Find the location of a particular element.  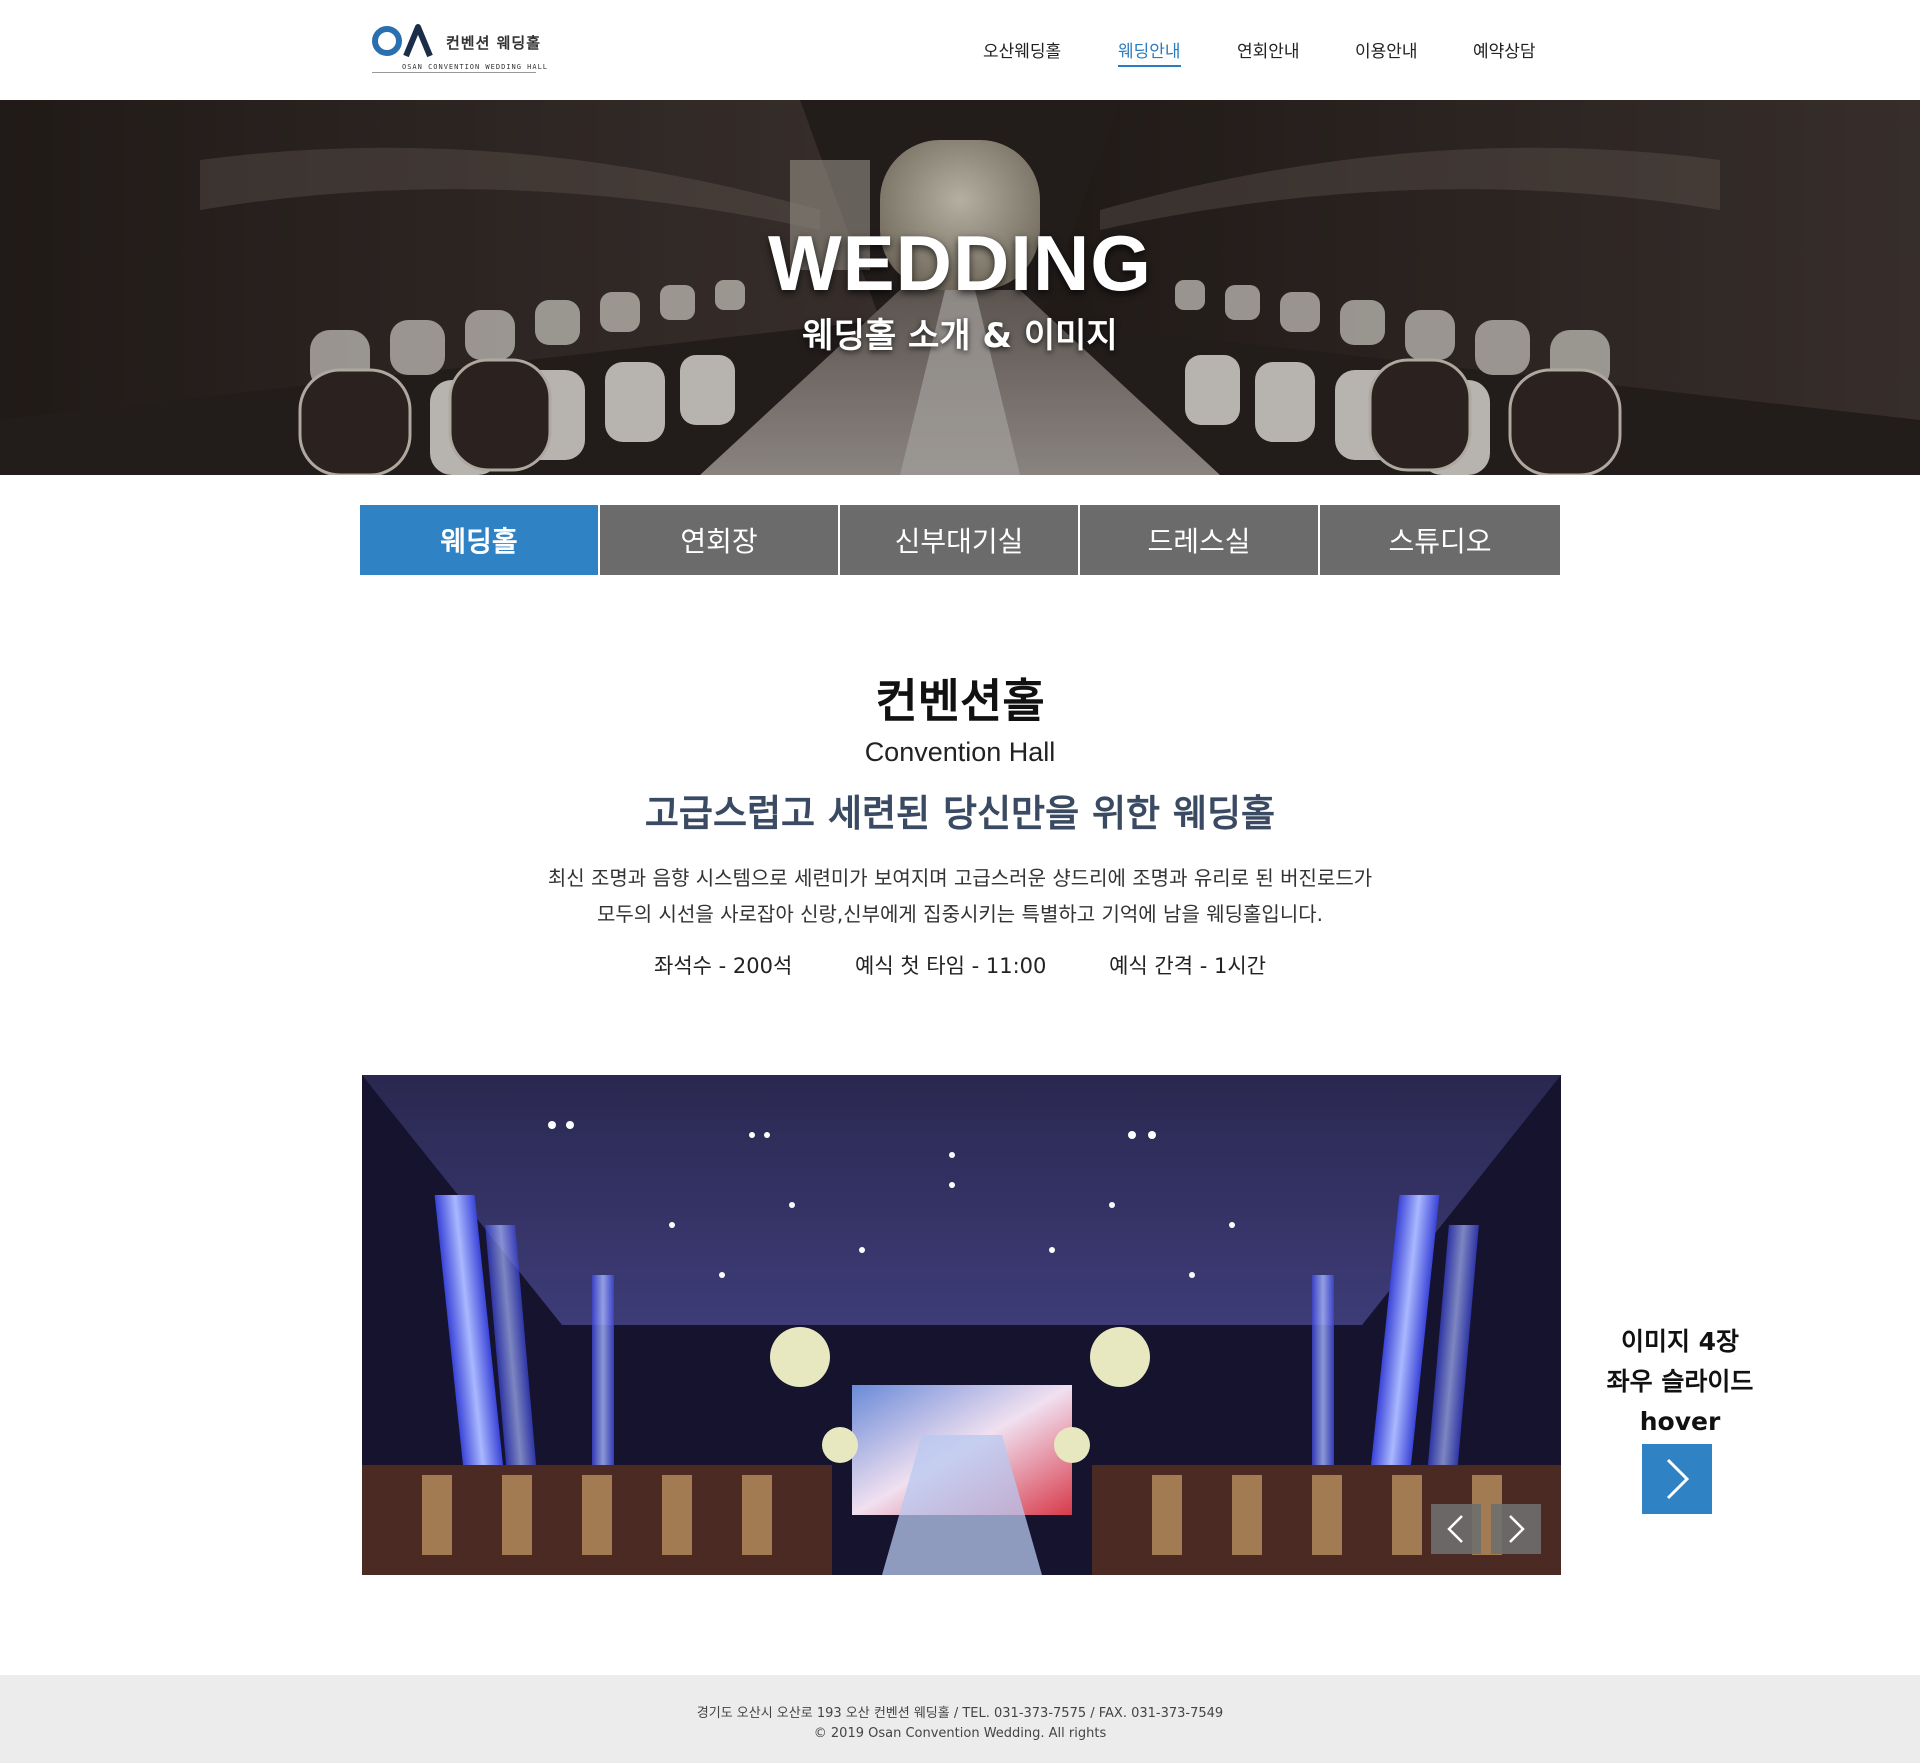

nav-item-wedding-guide: 웨딩안내 is located at coordinates (1149, 52).